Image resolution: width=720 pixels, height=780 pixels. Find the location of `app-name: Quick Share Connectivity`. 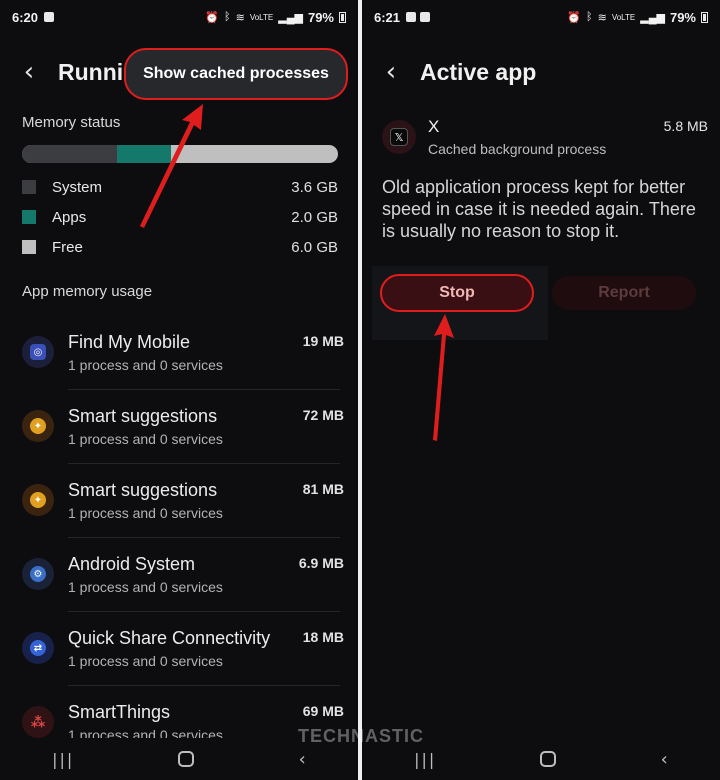

app-name: Quick Share Connectivity is located at coordinates (169, 638).